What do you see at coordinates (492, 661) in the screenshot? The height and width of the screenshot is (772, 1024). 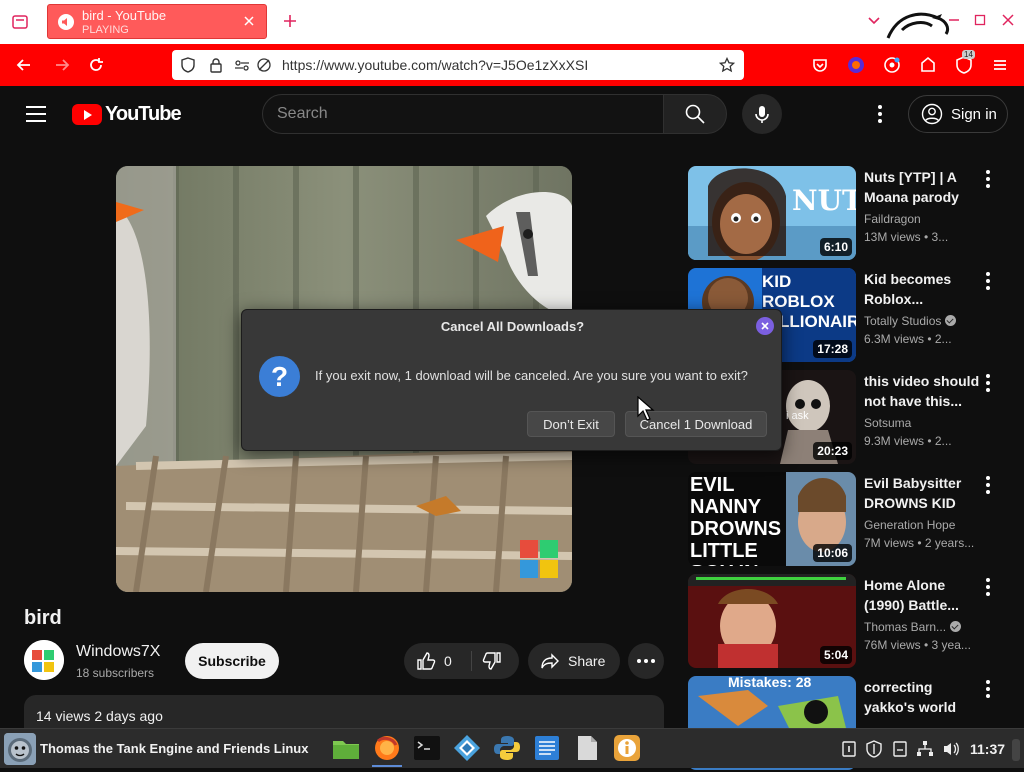 I see `thumbs-down-icon` at bounding box center [492, 661].